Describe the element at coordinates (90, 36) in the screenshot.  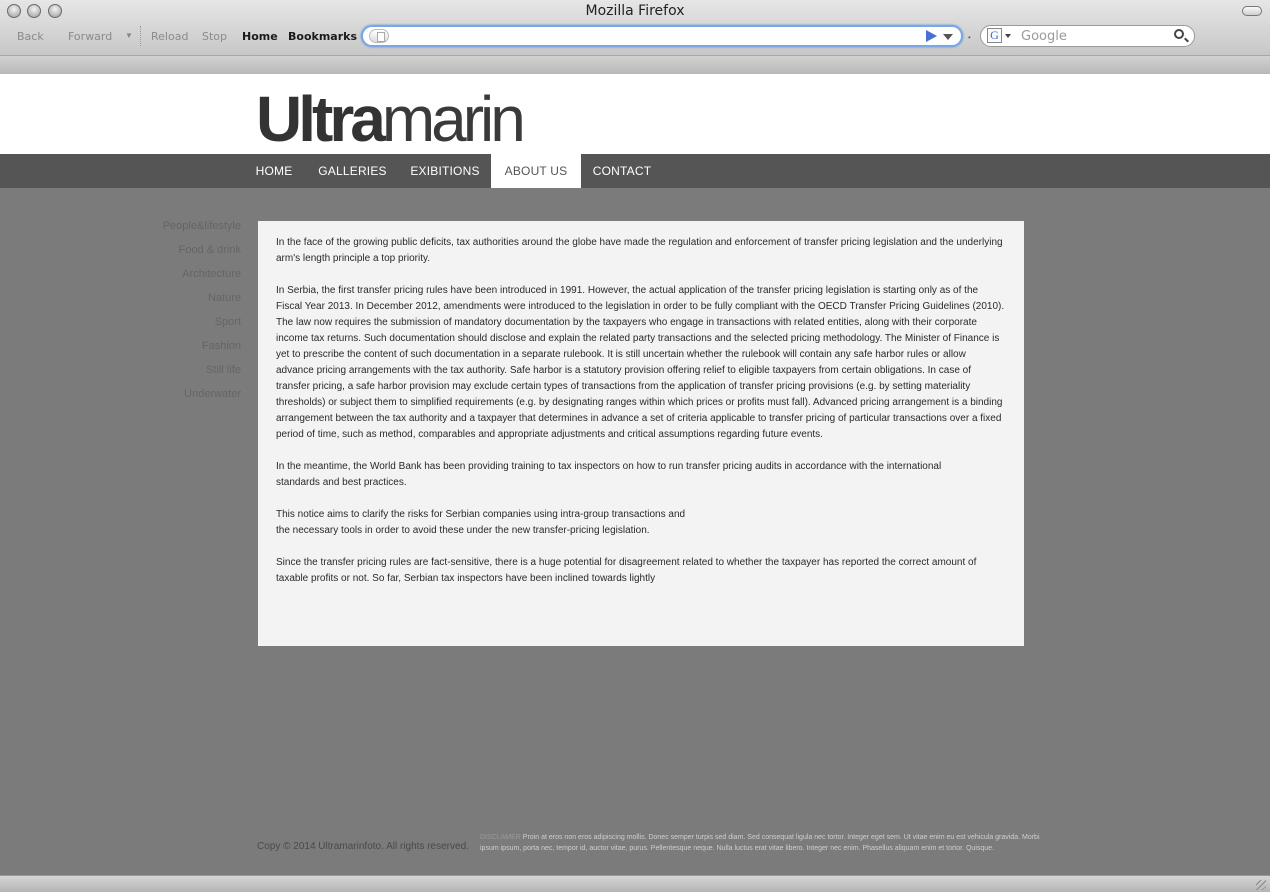
I see `forward-button: Forward` at that location.